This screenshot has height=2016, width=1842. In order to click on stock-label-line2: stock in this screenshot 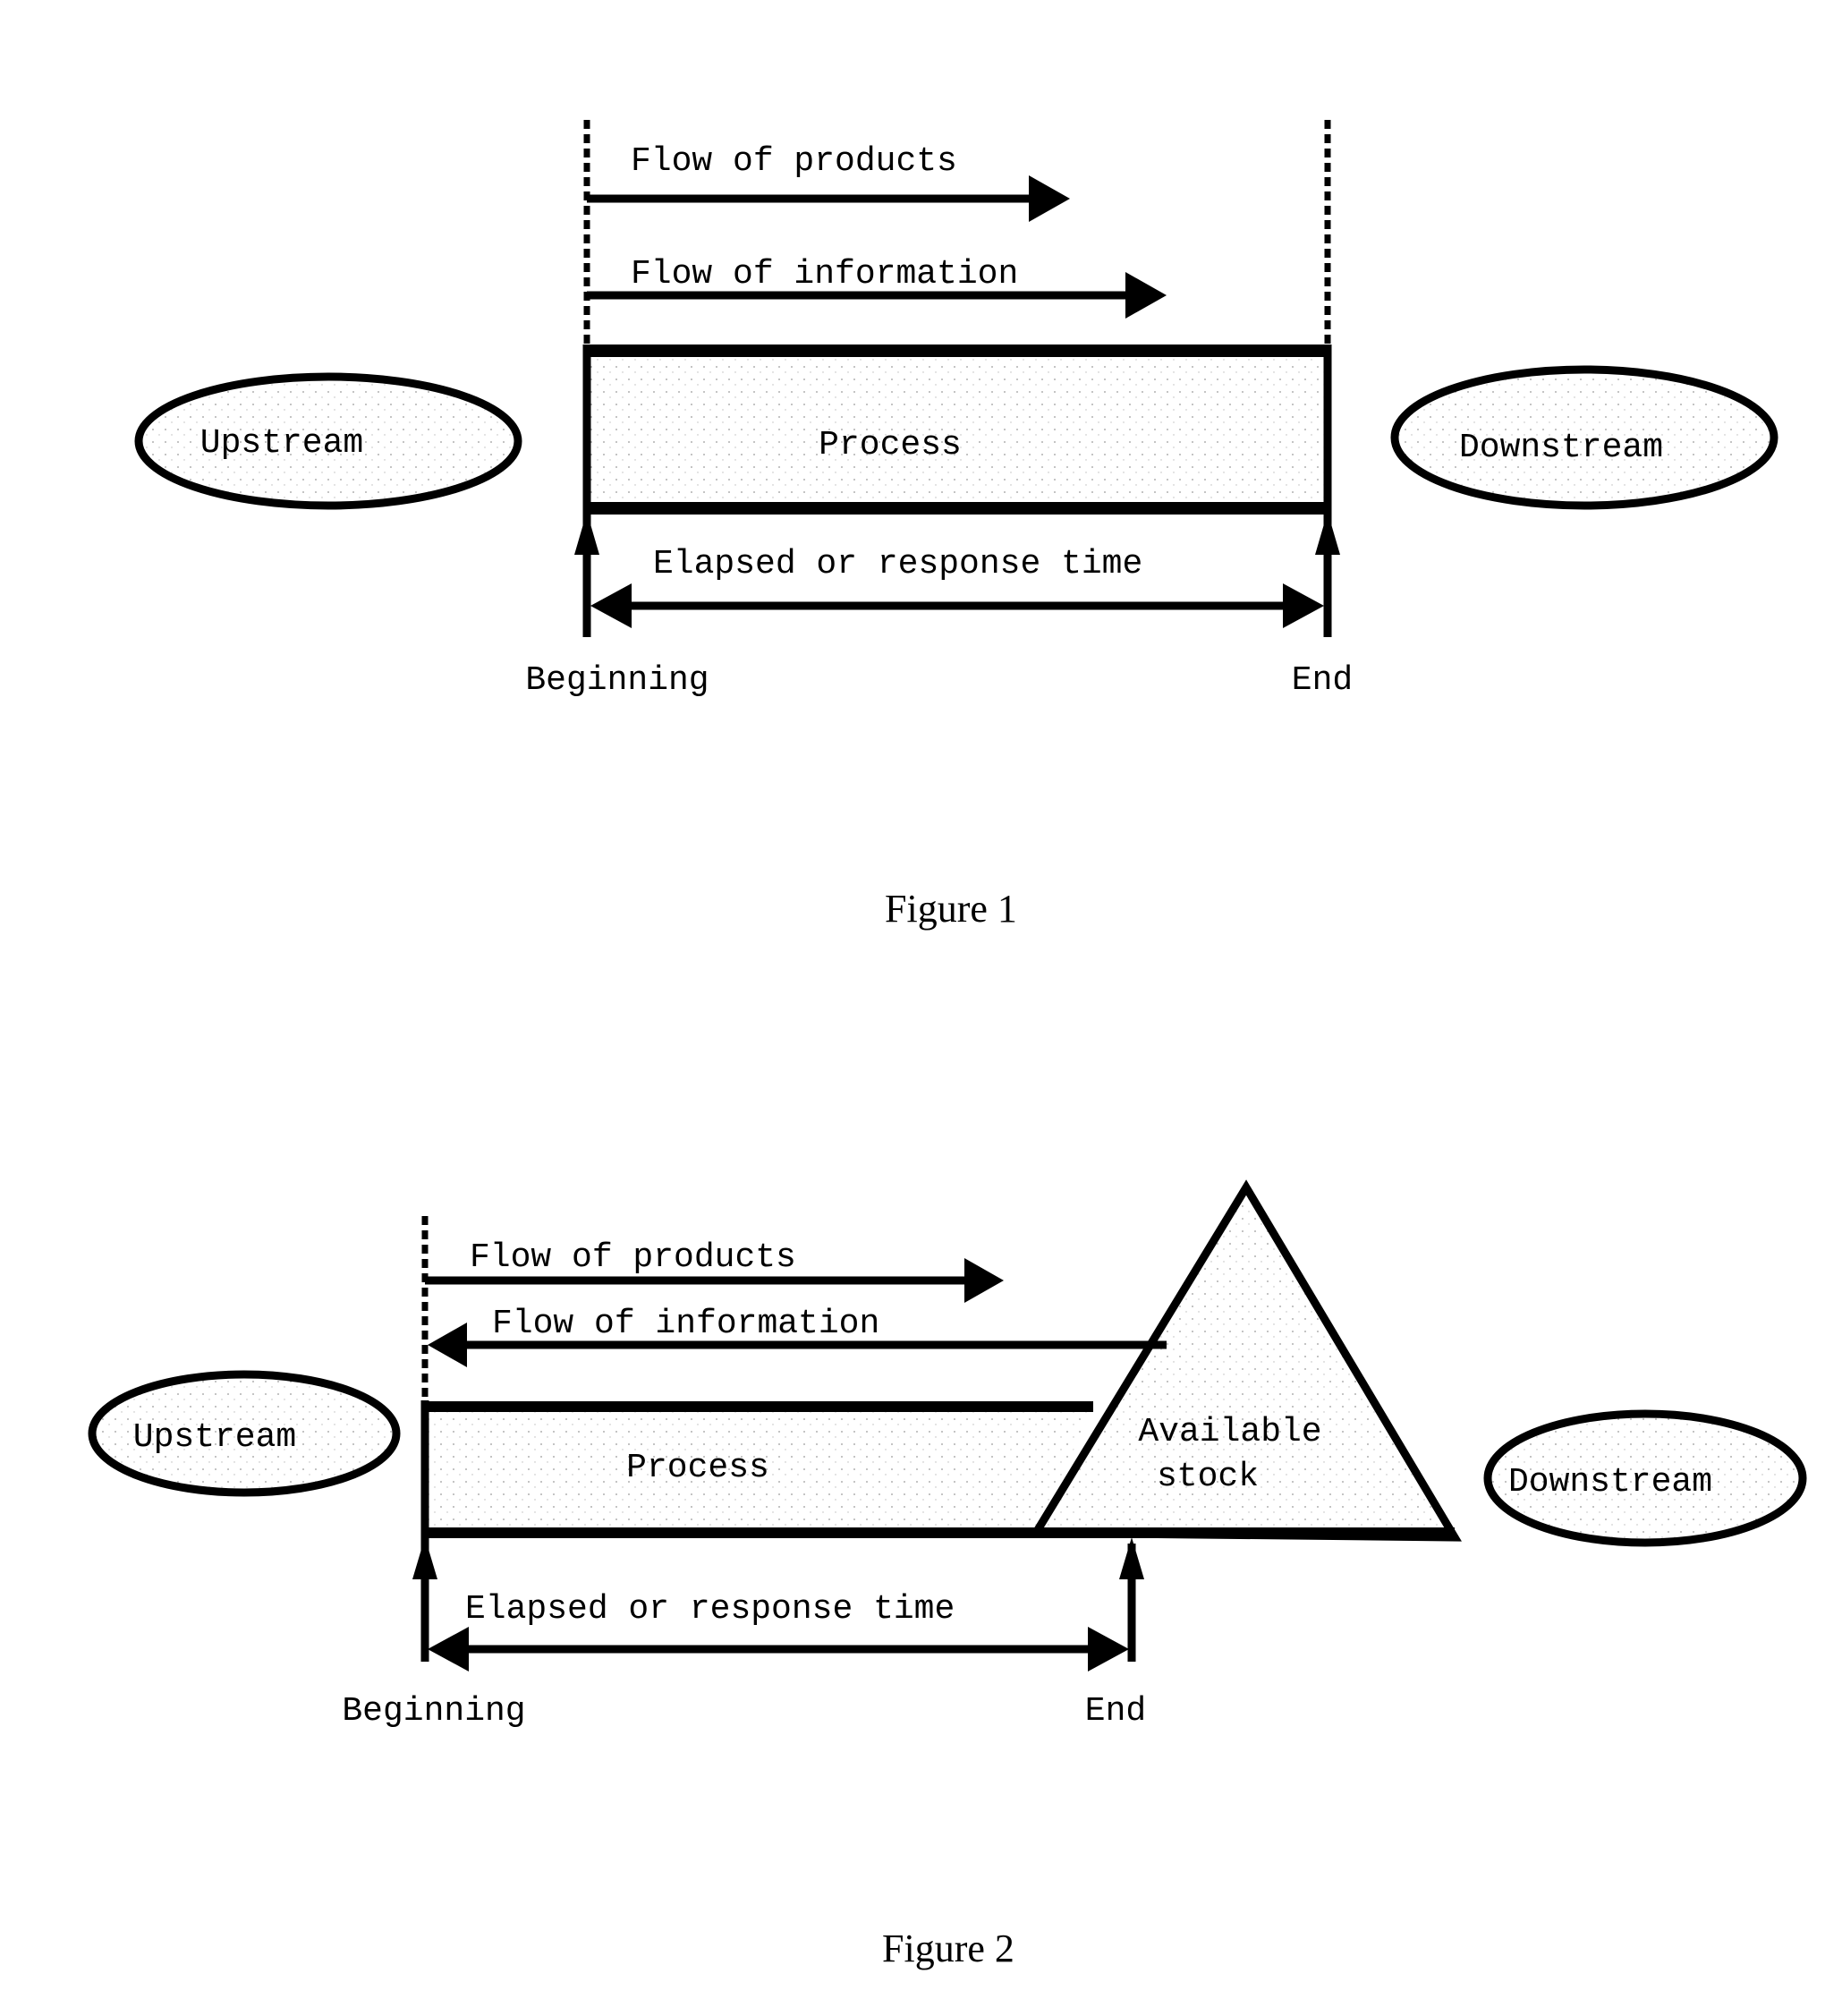, I will do `click(1208, 1477)`.